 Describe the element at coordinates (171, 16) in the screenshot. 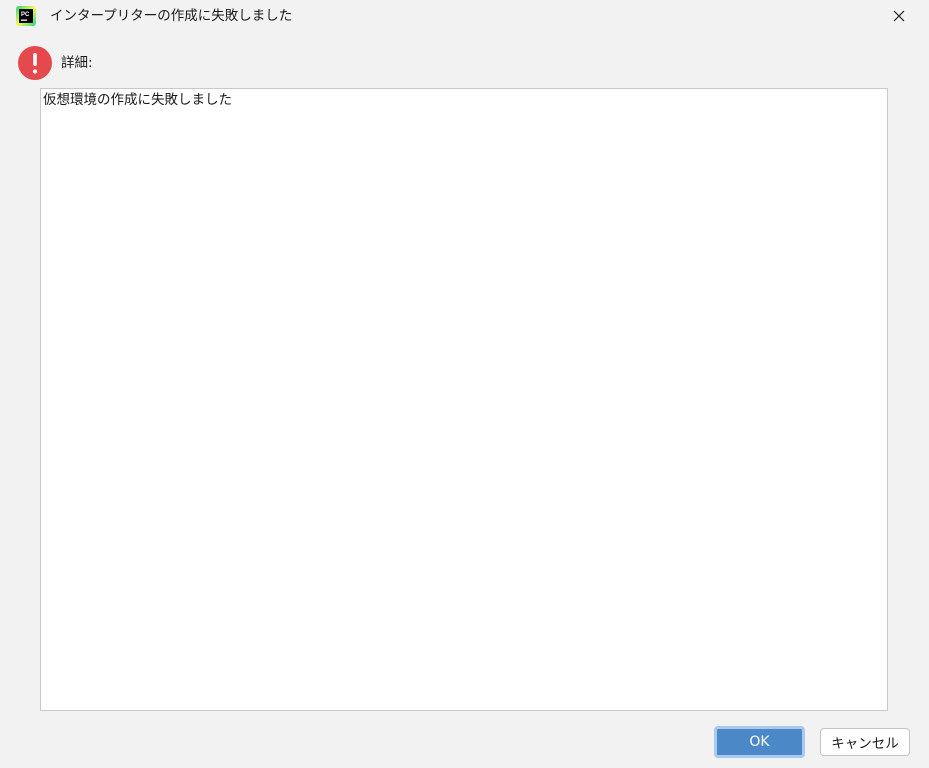

I see `window-title: インタープリターの作成に失敗しました` at that location.